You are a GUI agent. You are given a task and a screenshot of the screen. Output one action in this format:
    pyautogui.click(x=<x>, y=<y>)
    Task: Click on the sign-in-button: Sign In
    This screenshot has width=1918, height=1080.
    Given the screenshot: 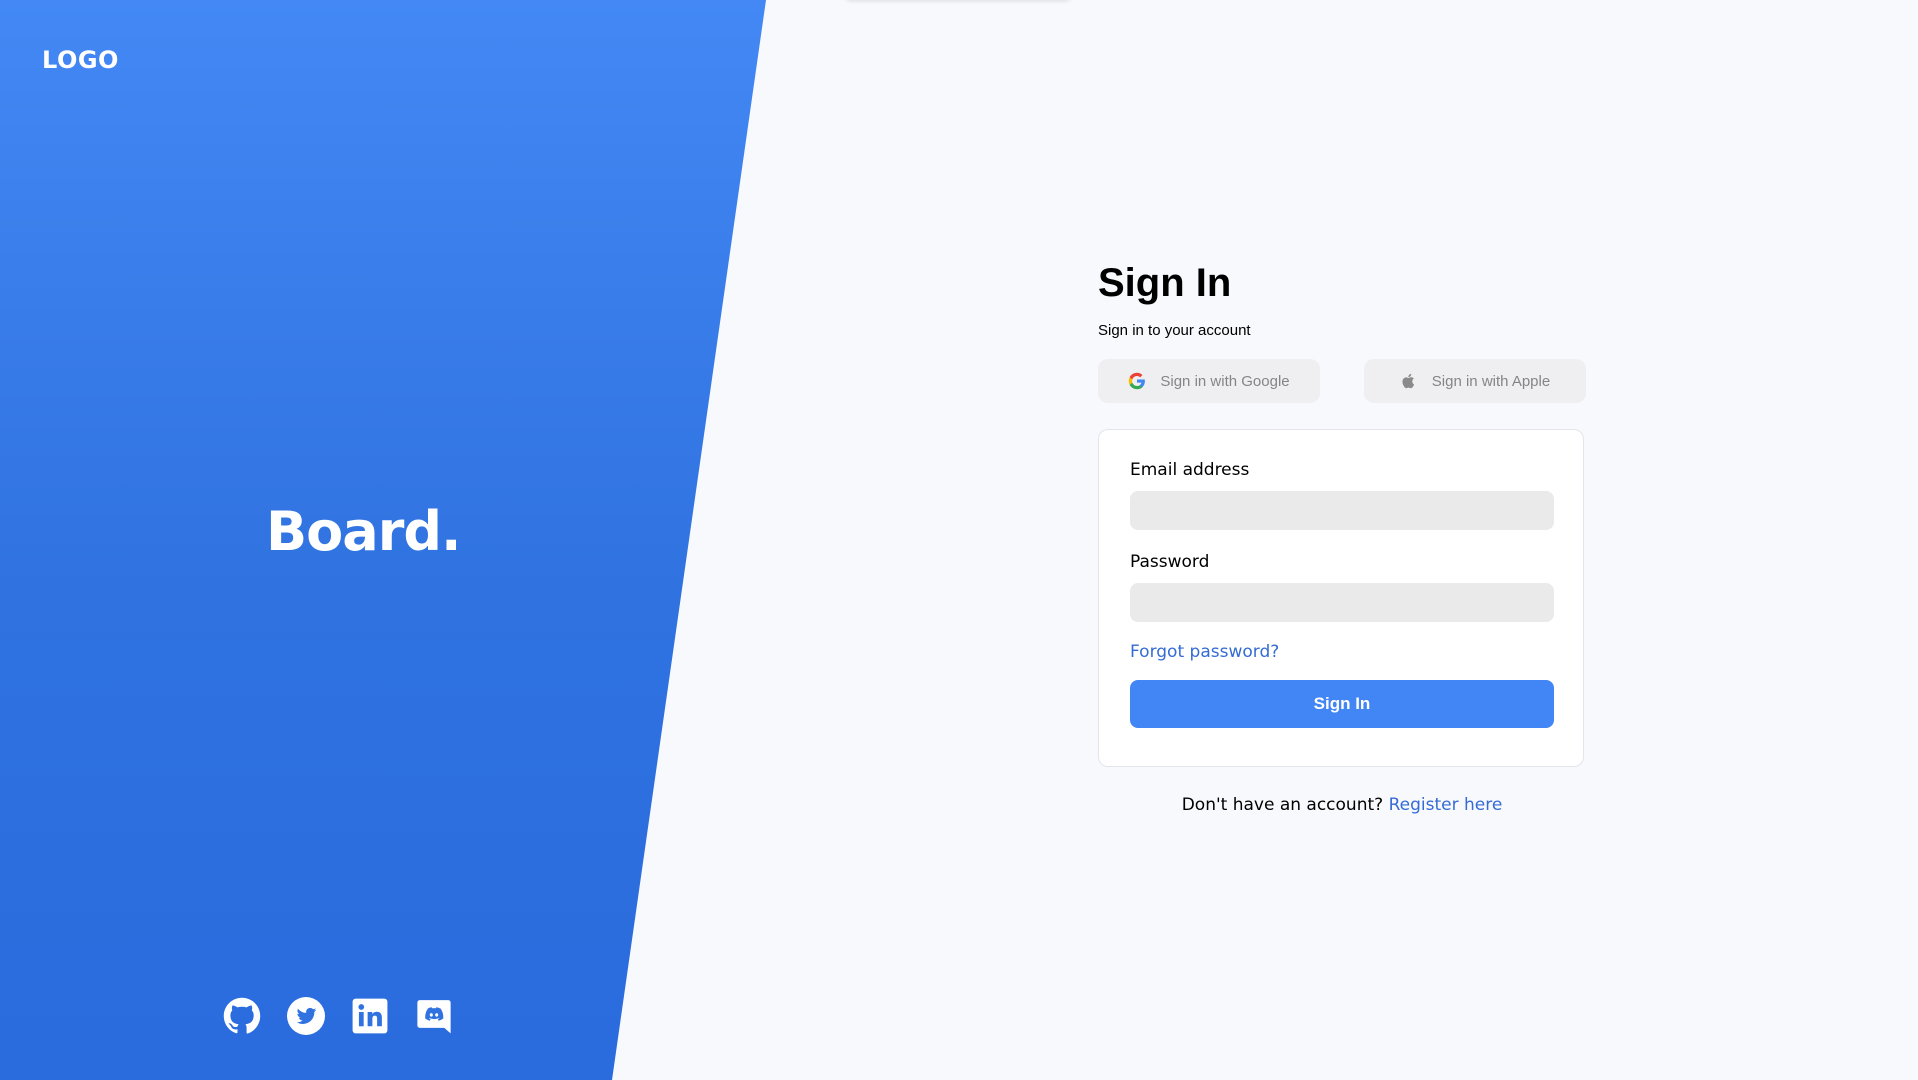 What is the action you would take?
    pyautogui.click(x=1342, y=704)
    